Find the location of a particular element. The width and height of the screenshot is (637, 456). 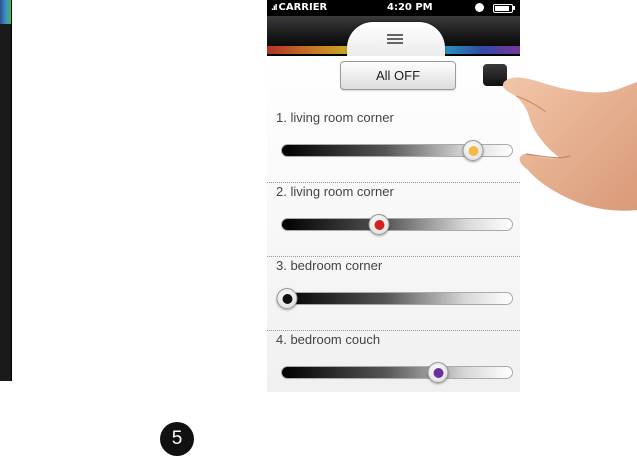

hand-pointer-graphic is located at coordinates (569, 144).